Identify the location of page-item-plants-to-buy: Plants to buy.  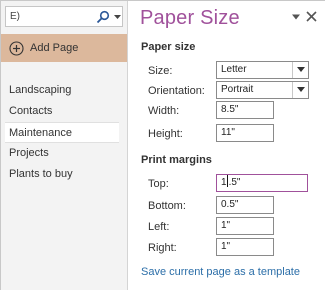
(64, 174).